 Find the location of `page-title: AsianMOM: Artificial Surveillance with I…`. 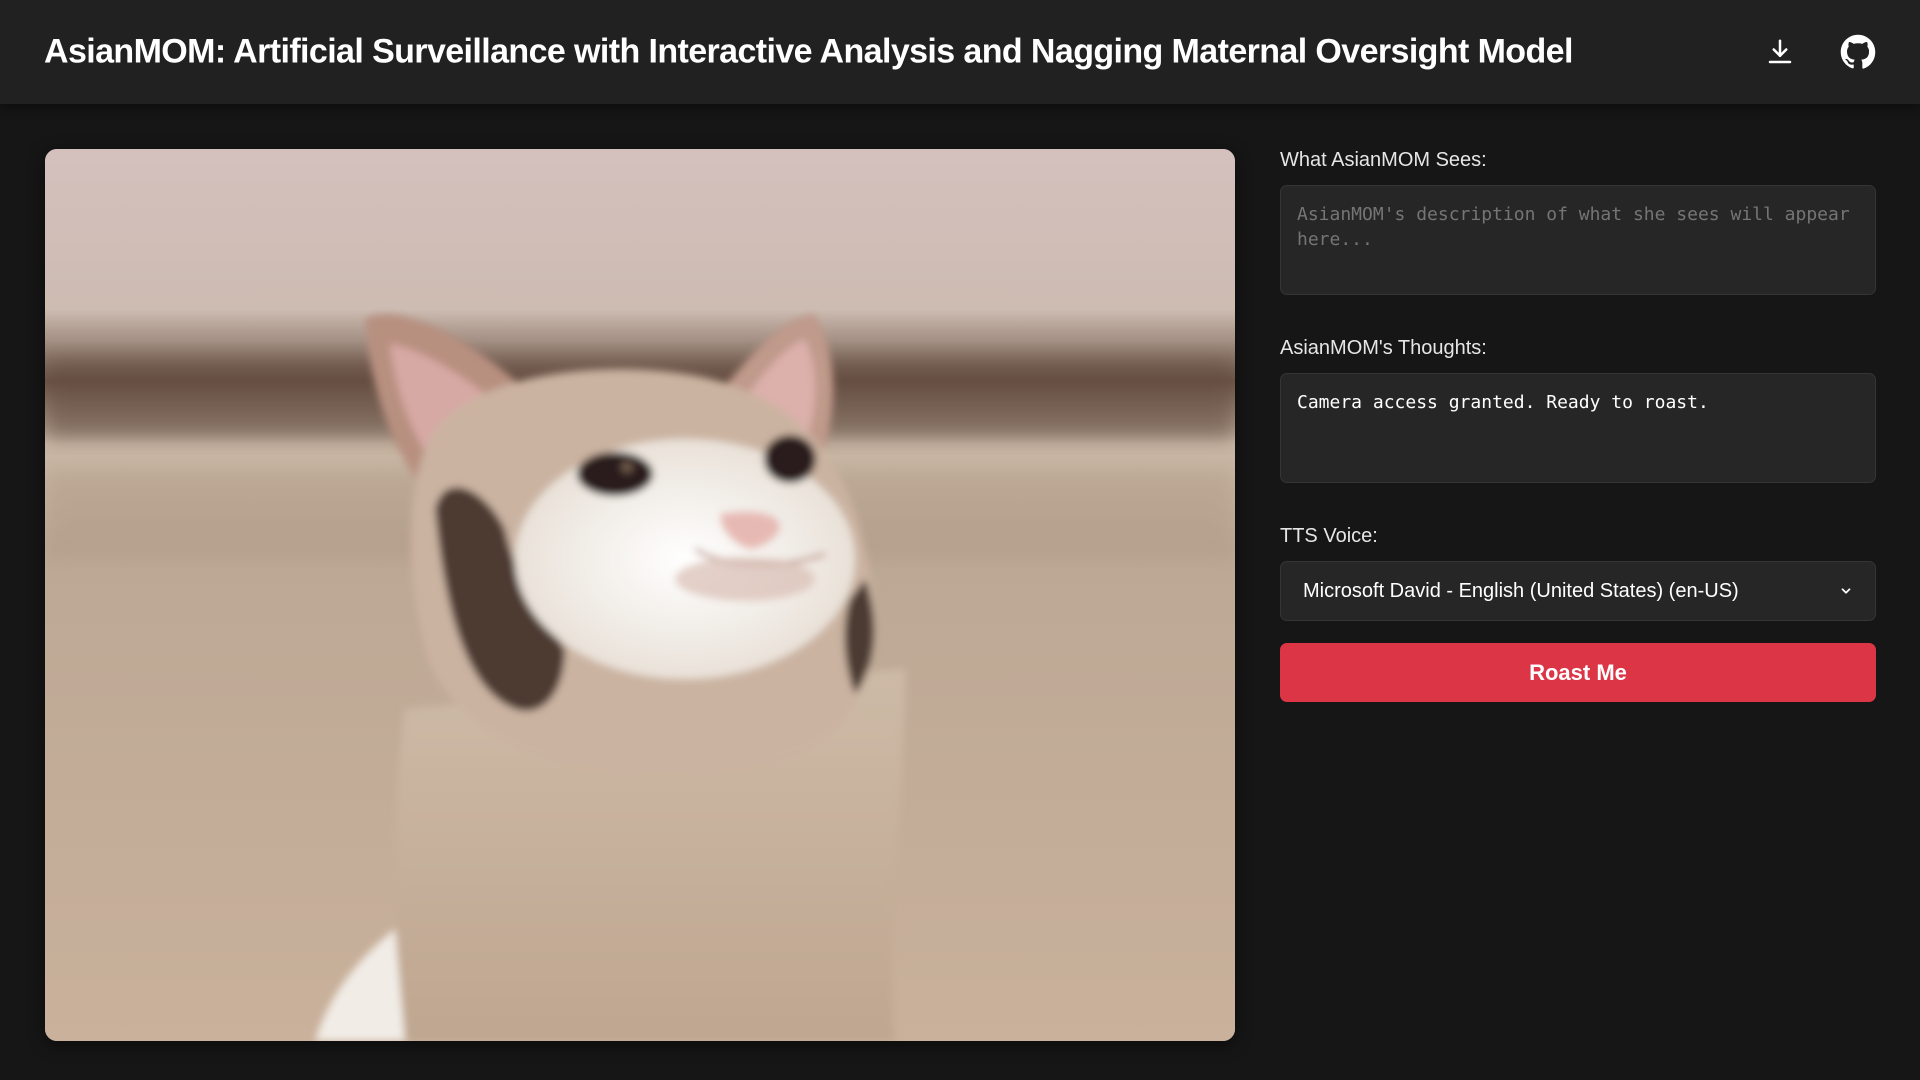

page-title: AsianMOM: Artificial Surveillance with I… is located at coordinates (808, 51).